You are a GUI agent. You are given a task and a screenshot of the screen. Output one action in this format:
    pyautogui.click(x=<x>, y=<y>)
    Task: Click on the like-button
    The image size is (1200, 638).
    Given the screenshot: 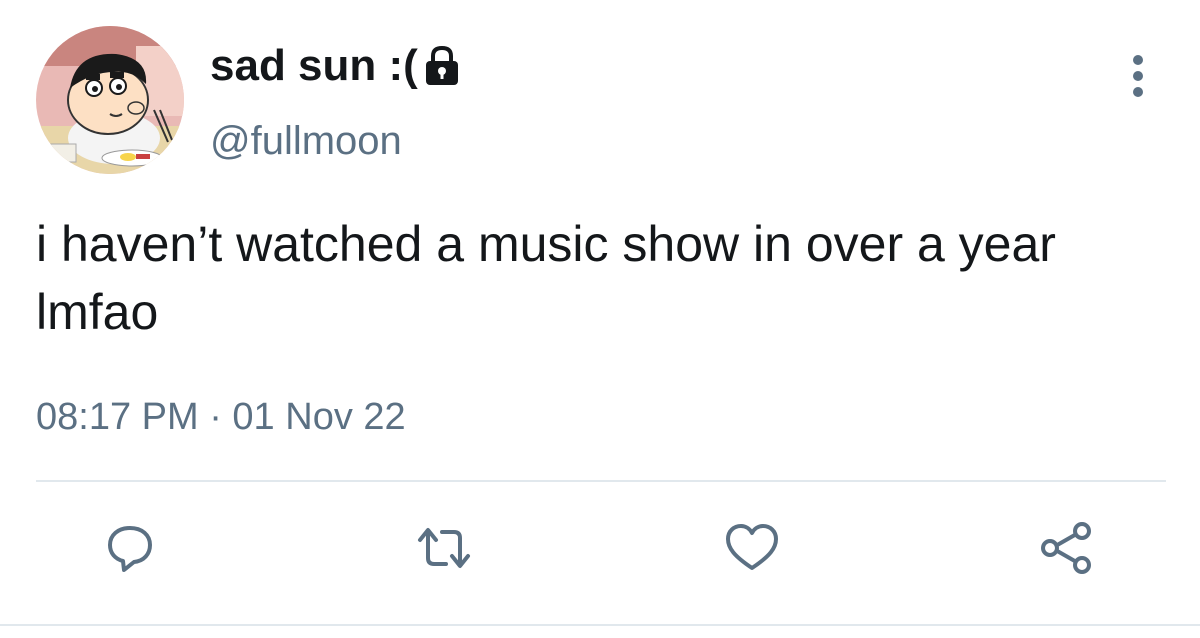 What is the action you would take?
    pyautogui.click(x=752, y=548)
    